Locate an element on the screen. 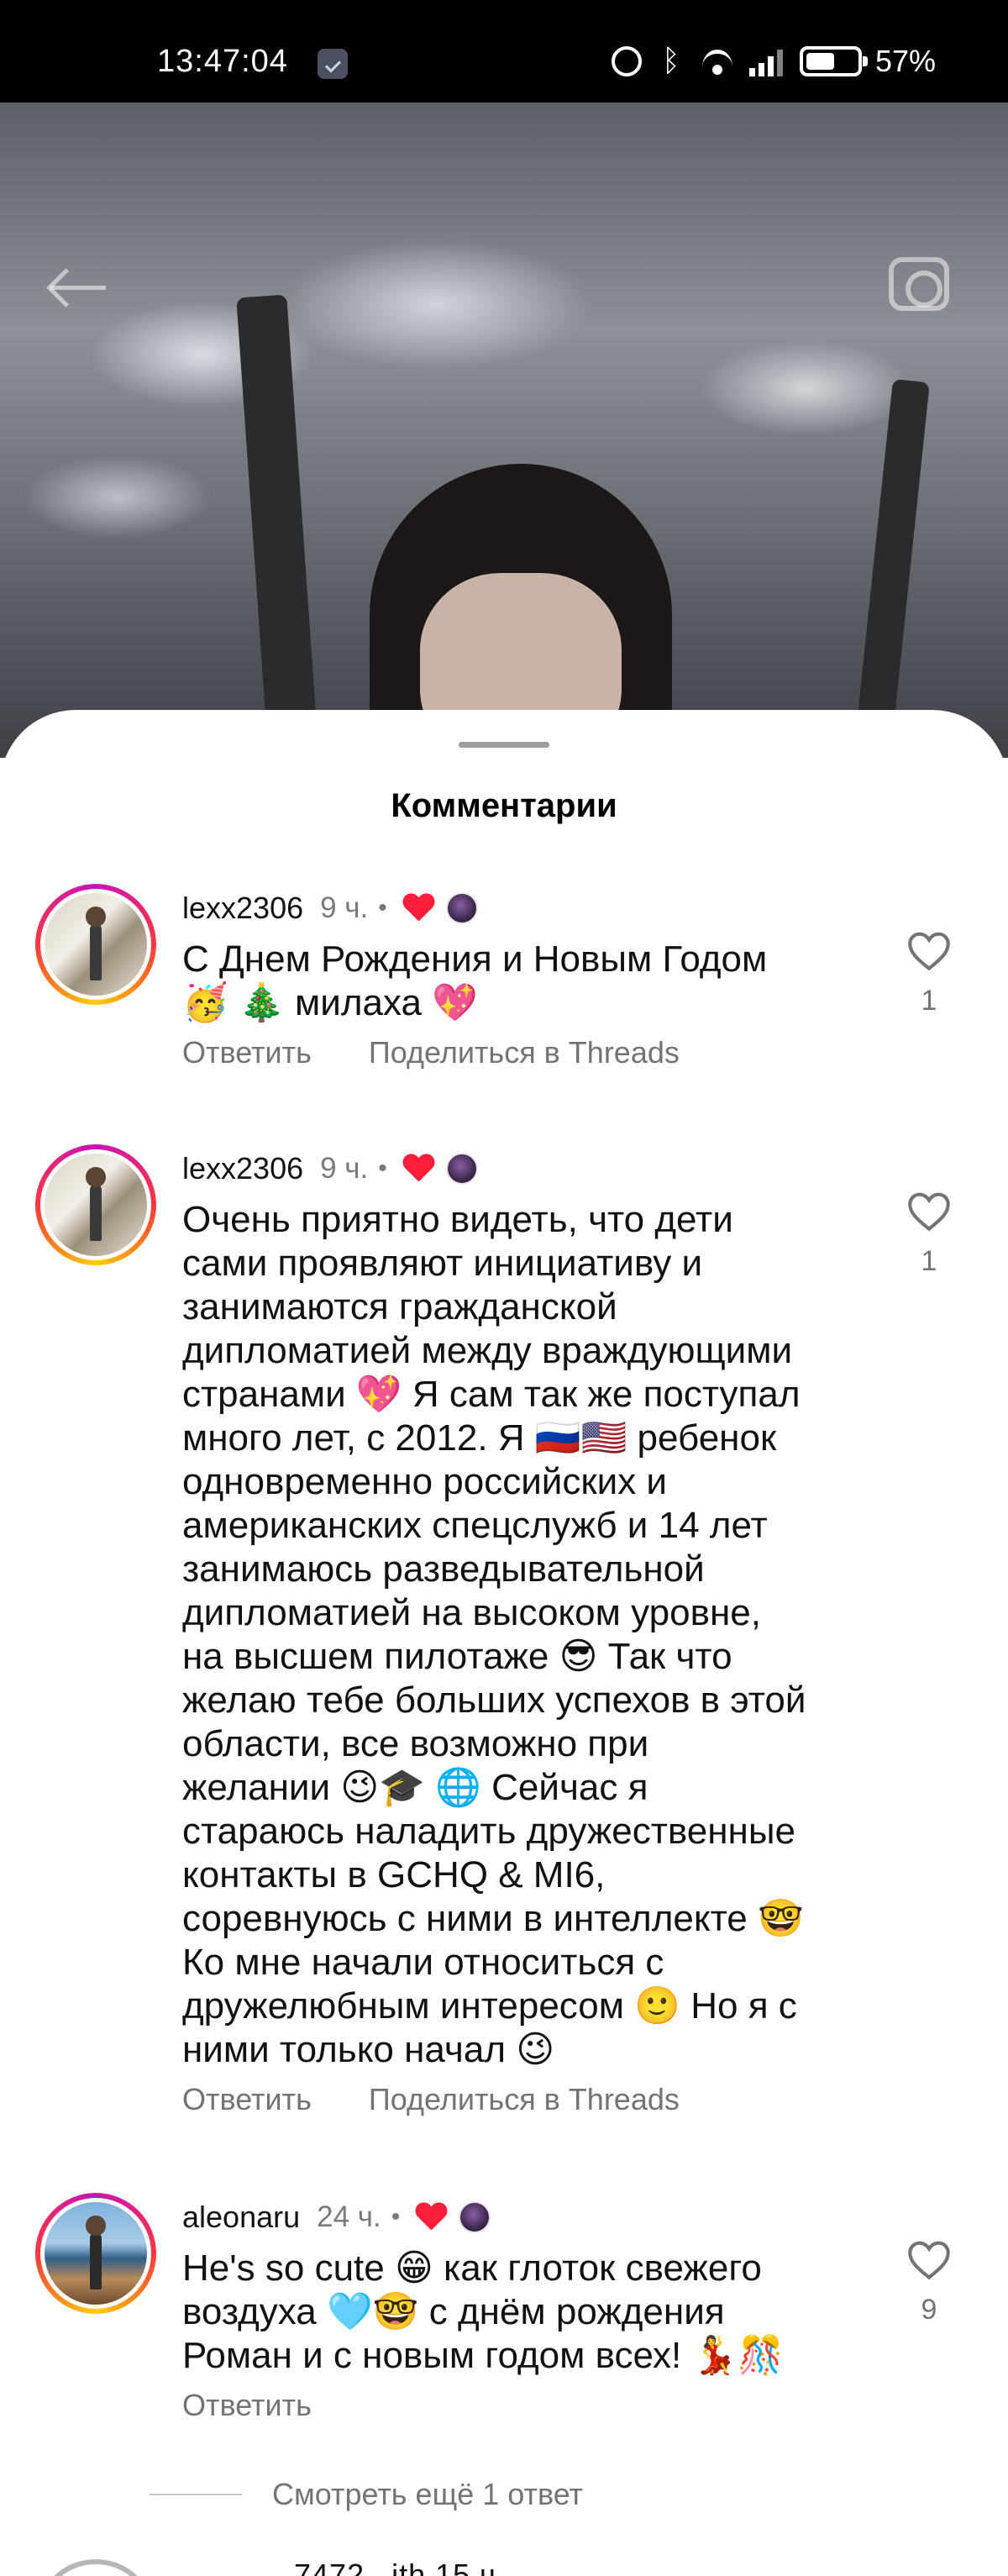  camera-icon is located at coordinates (919, 284).